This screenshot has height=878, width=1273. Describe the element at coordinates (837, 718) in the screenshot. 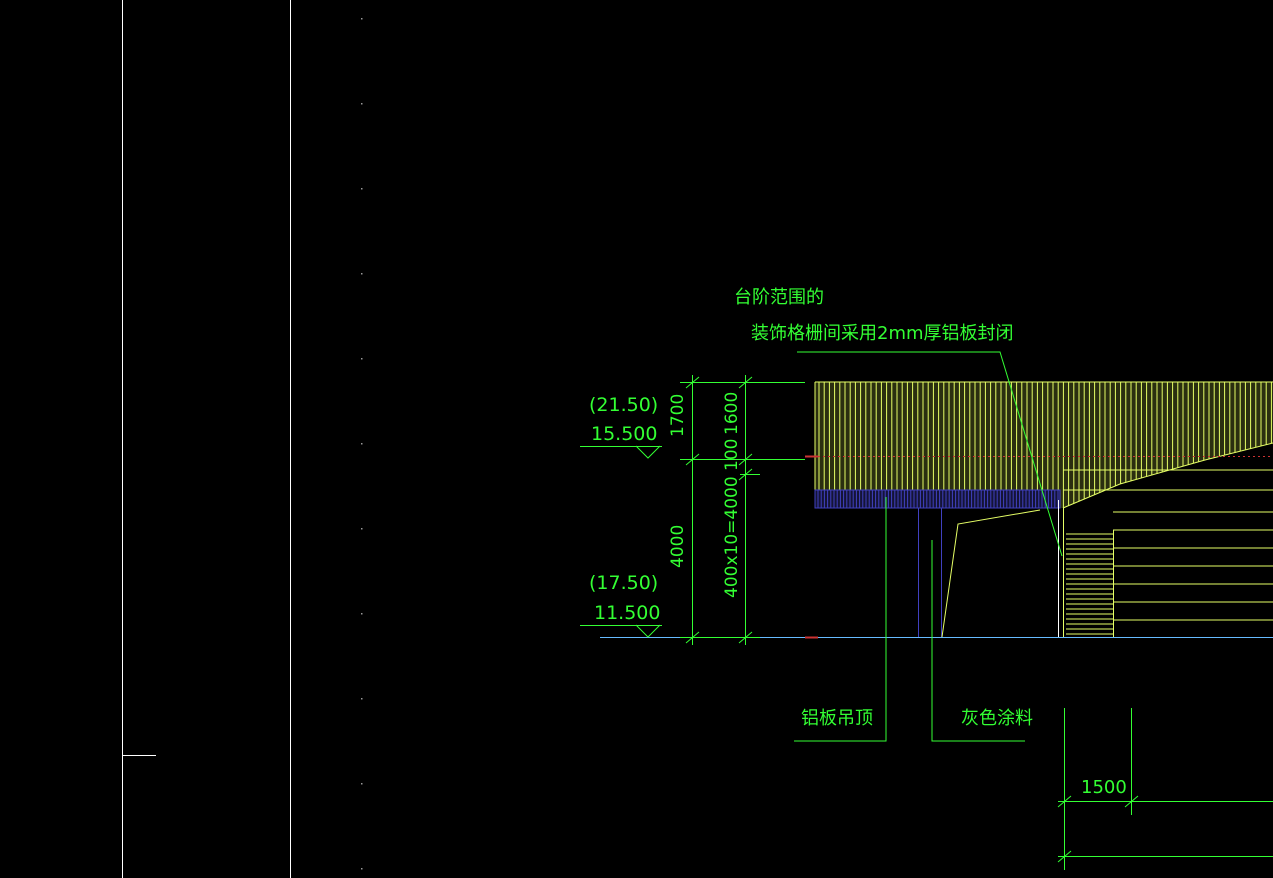

I see `ceiling-label: 铝板吊顶` at that location.